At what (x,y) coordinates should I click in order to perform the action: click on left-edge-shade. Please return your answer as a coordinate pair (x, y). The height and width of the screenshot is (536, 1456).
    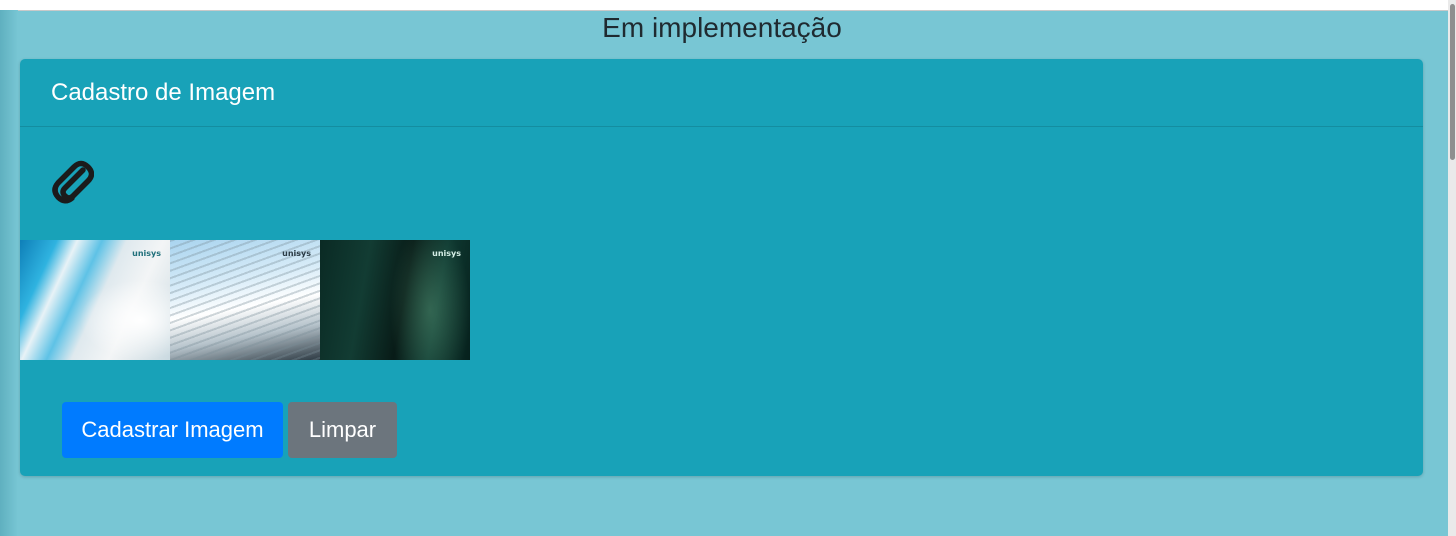
    Looking at the image, I should click on (9, 273).